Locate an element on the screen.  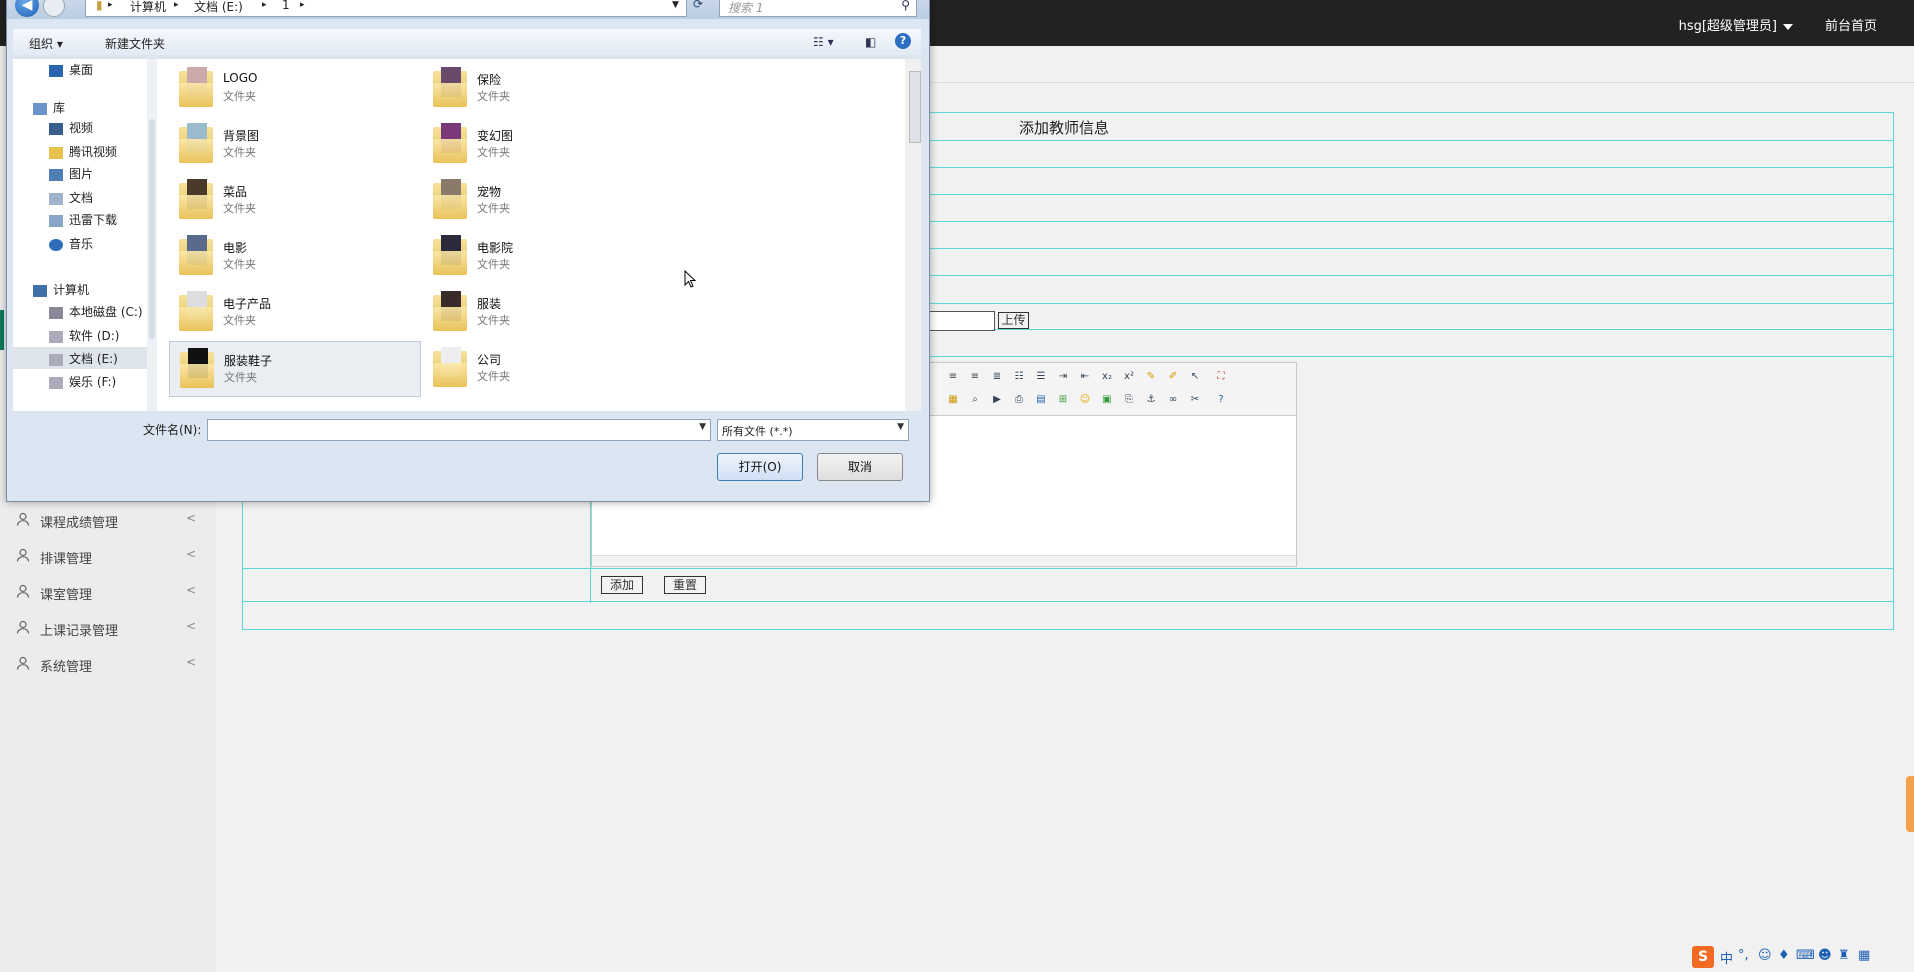
nav-library: 库 is located at coordinates (49, 107).